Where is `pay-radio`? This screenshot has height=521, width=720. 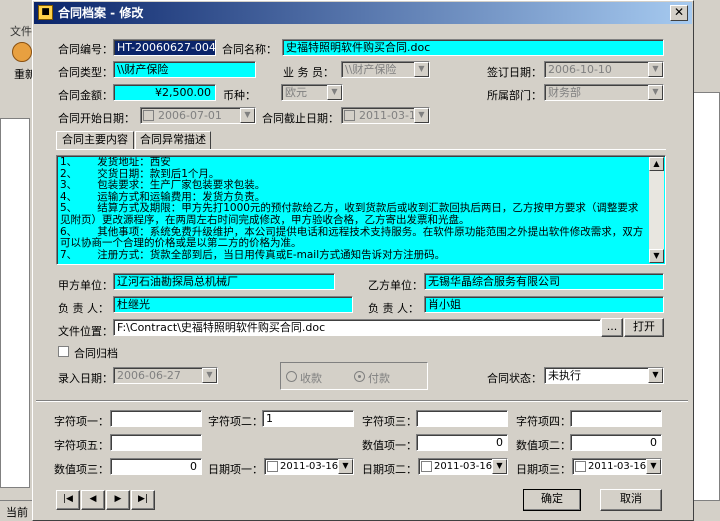 pay-radio is located at coordinates (359, 376).